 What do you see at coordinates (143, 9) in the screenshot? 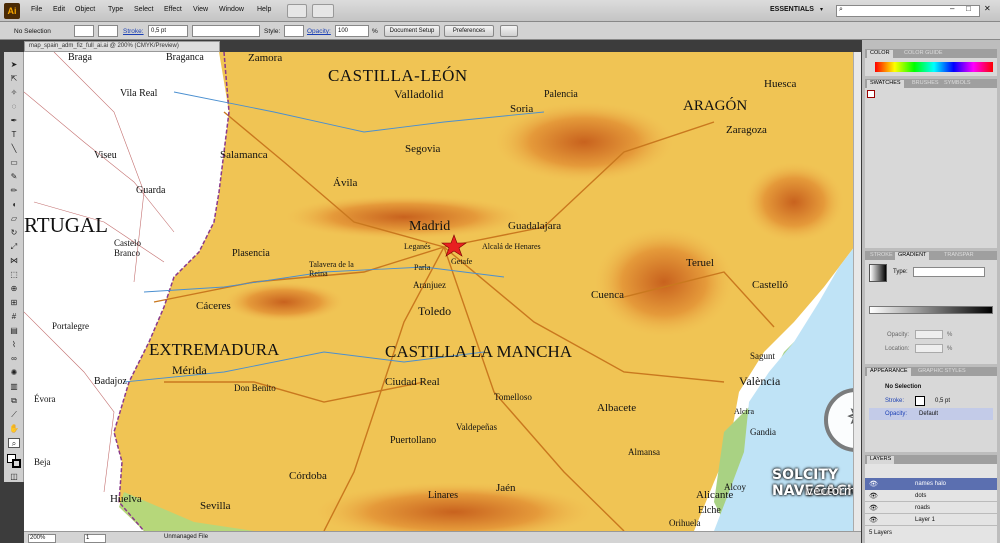
I see `menu-select: Select` at bounding box center [143, 9].